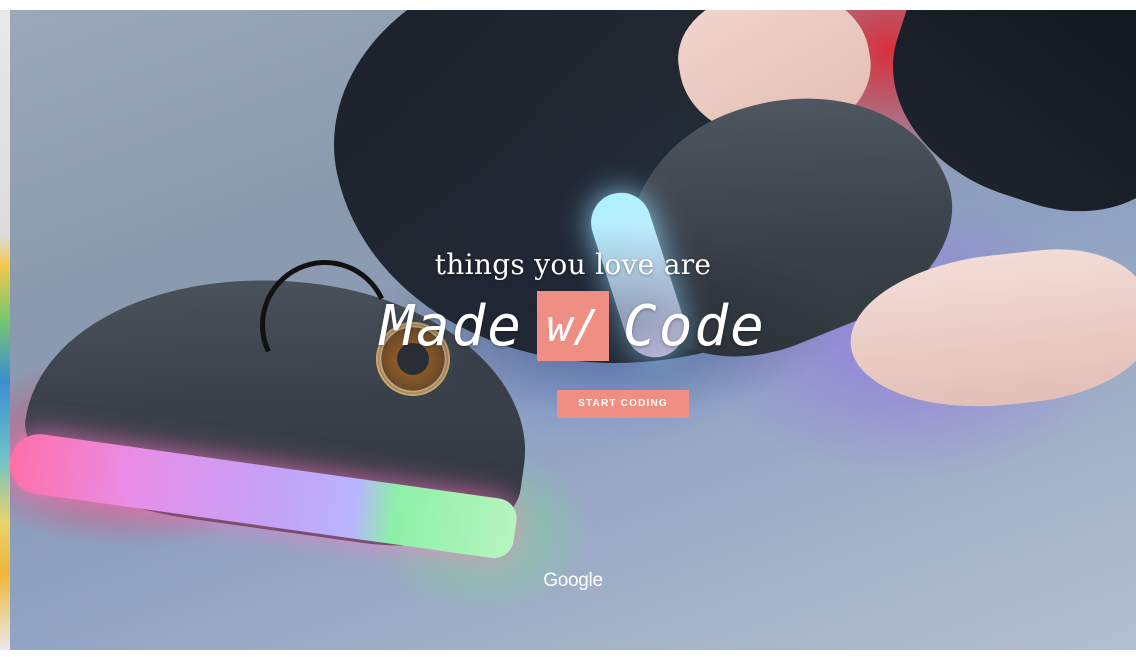  I want to click on start-coding-button: START CODING, so click(623, 404).